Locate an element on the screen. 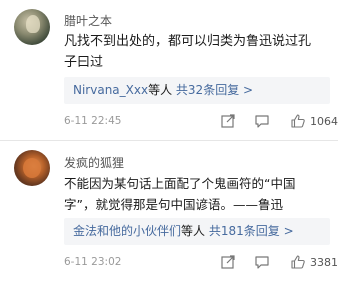 The height and width of the screenshot is (281, 338). reply-preview: Nirvana_Xxx等人 共32条回复 > is located at coordinates (197, 90).